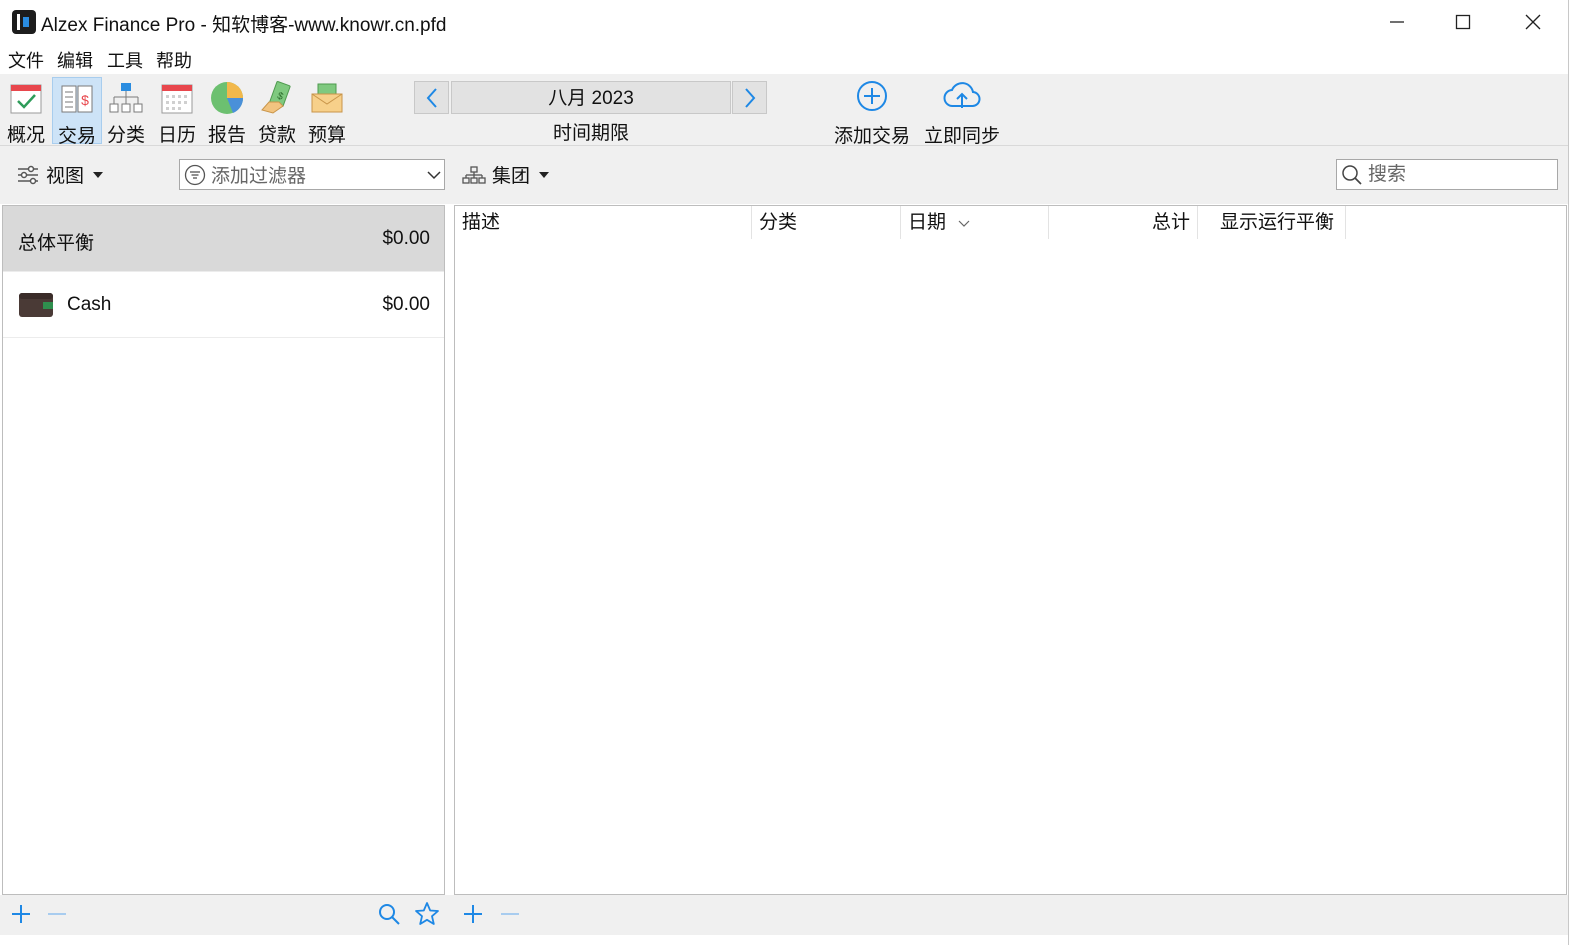 This screenshot has height=945, width=1588. Describe the element at coordinates (784, 915) in the screenshot. I see `bottom-bar` at that location.